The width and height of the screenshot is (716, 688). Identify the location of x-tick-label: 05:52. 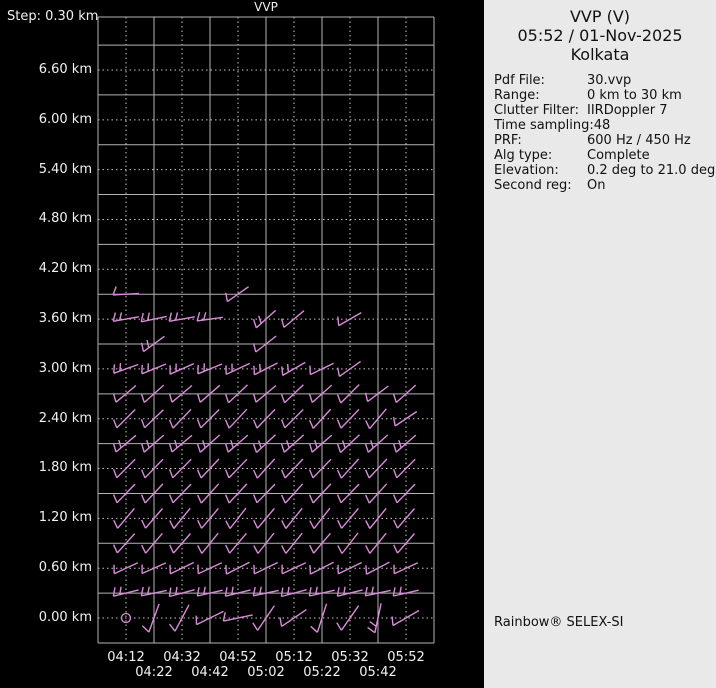
(406, 657).